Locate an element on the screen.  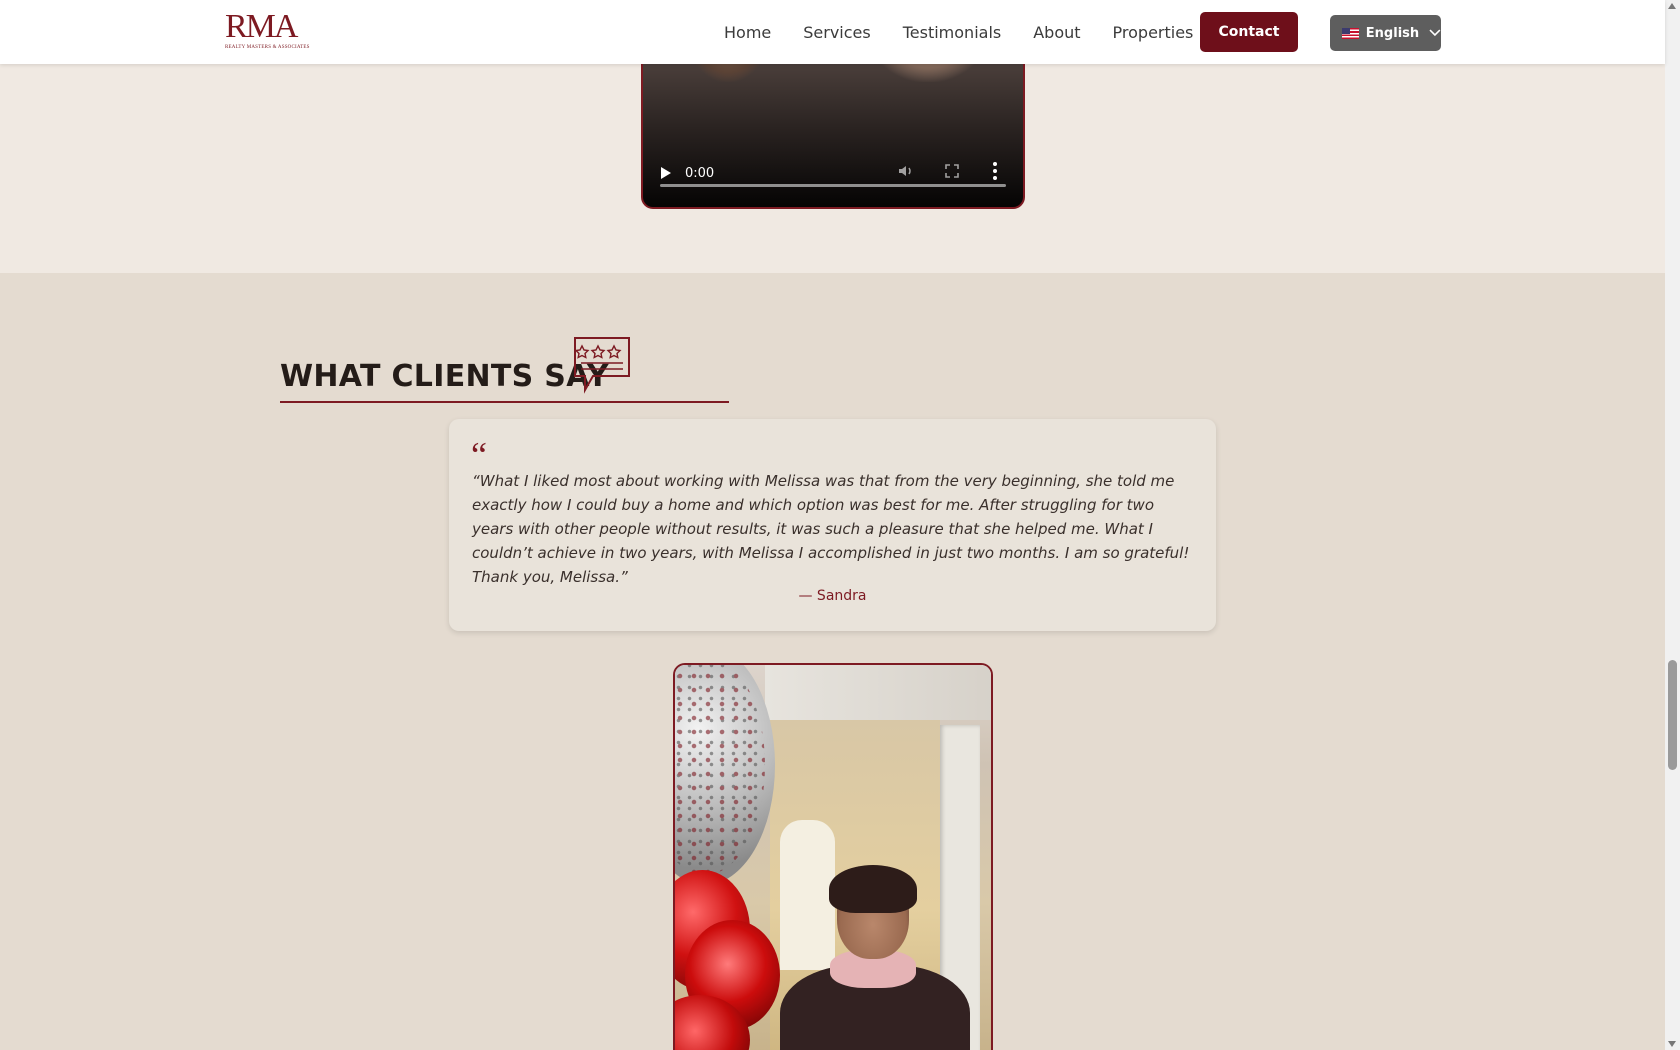
logo-subtext: REALTY MASTERS & ASSOCIATES is located at coordinates (267, 47).